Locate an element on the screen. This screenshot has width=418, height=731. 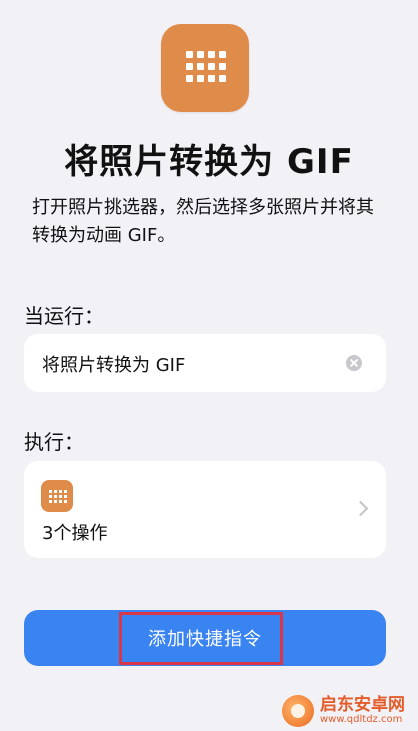
watermark: 启东安卓网 www.qdltdz.com is located at coordinates (350, 710).